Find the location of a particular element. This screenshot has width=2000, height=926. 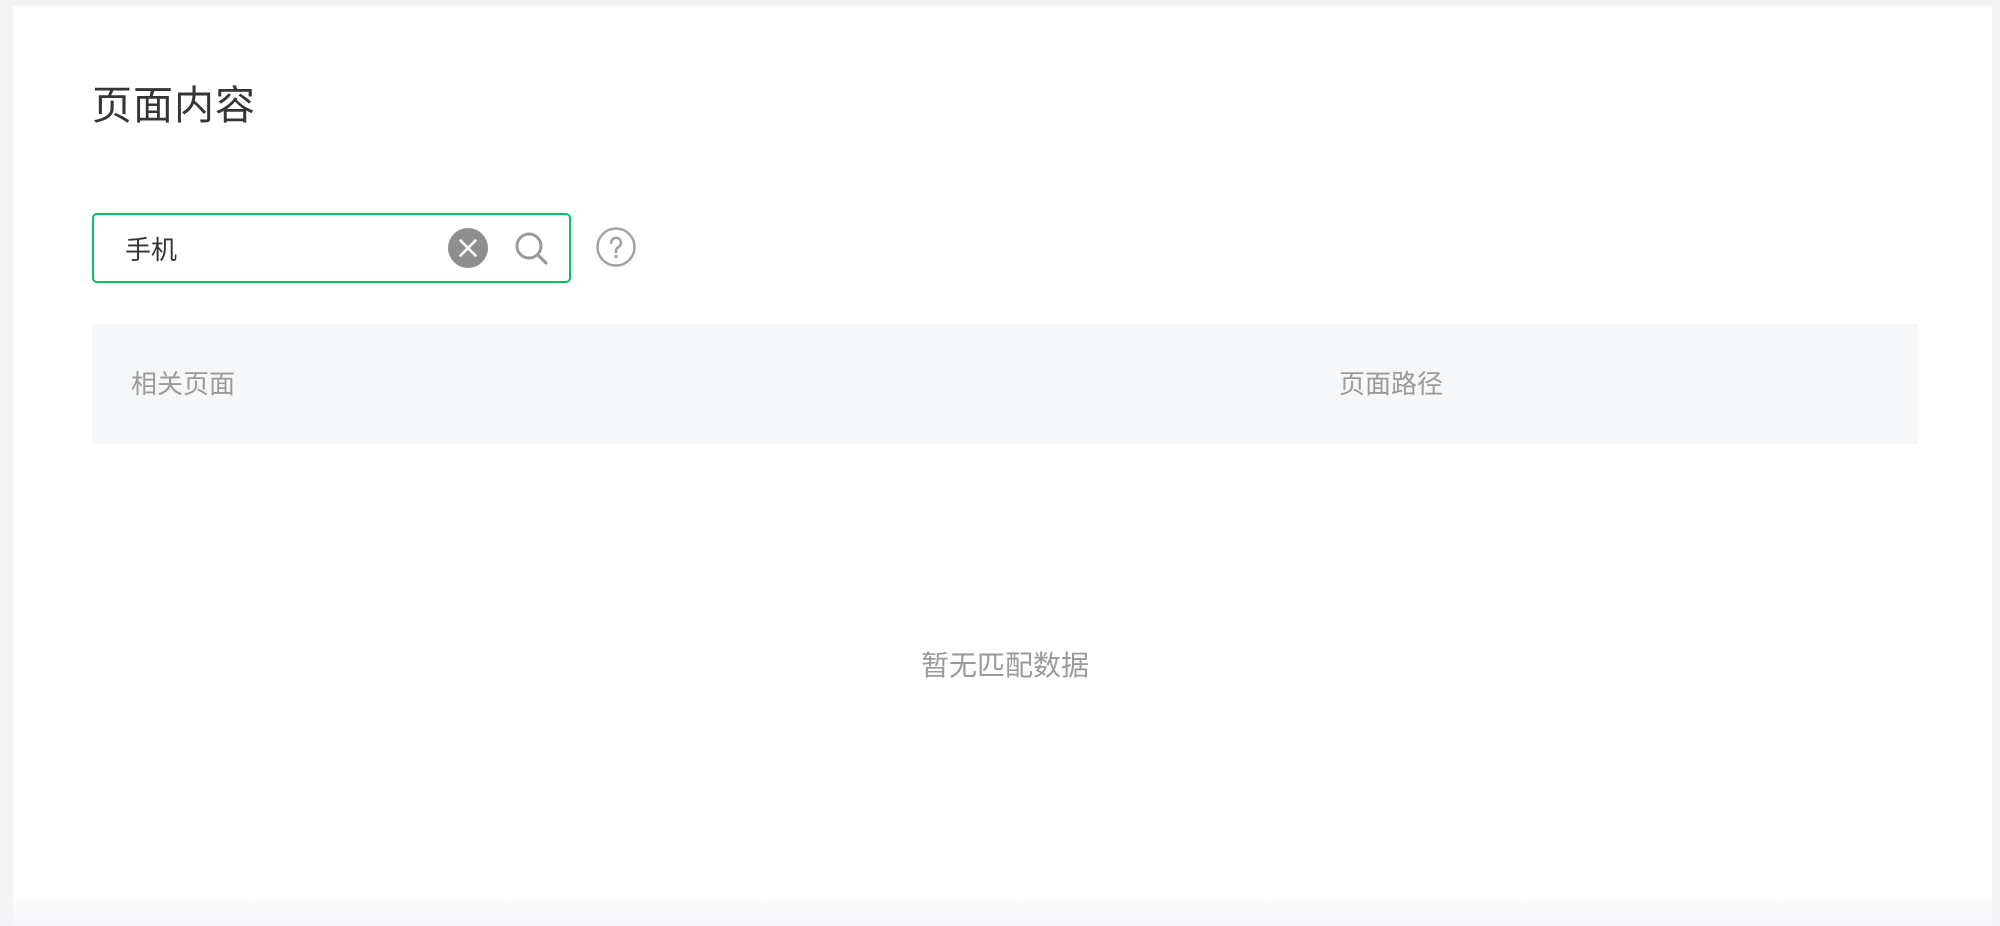

help-icon is located at coordinates (616, 247).